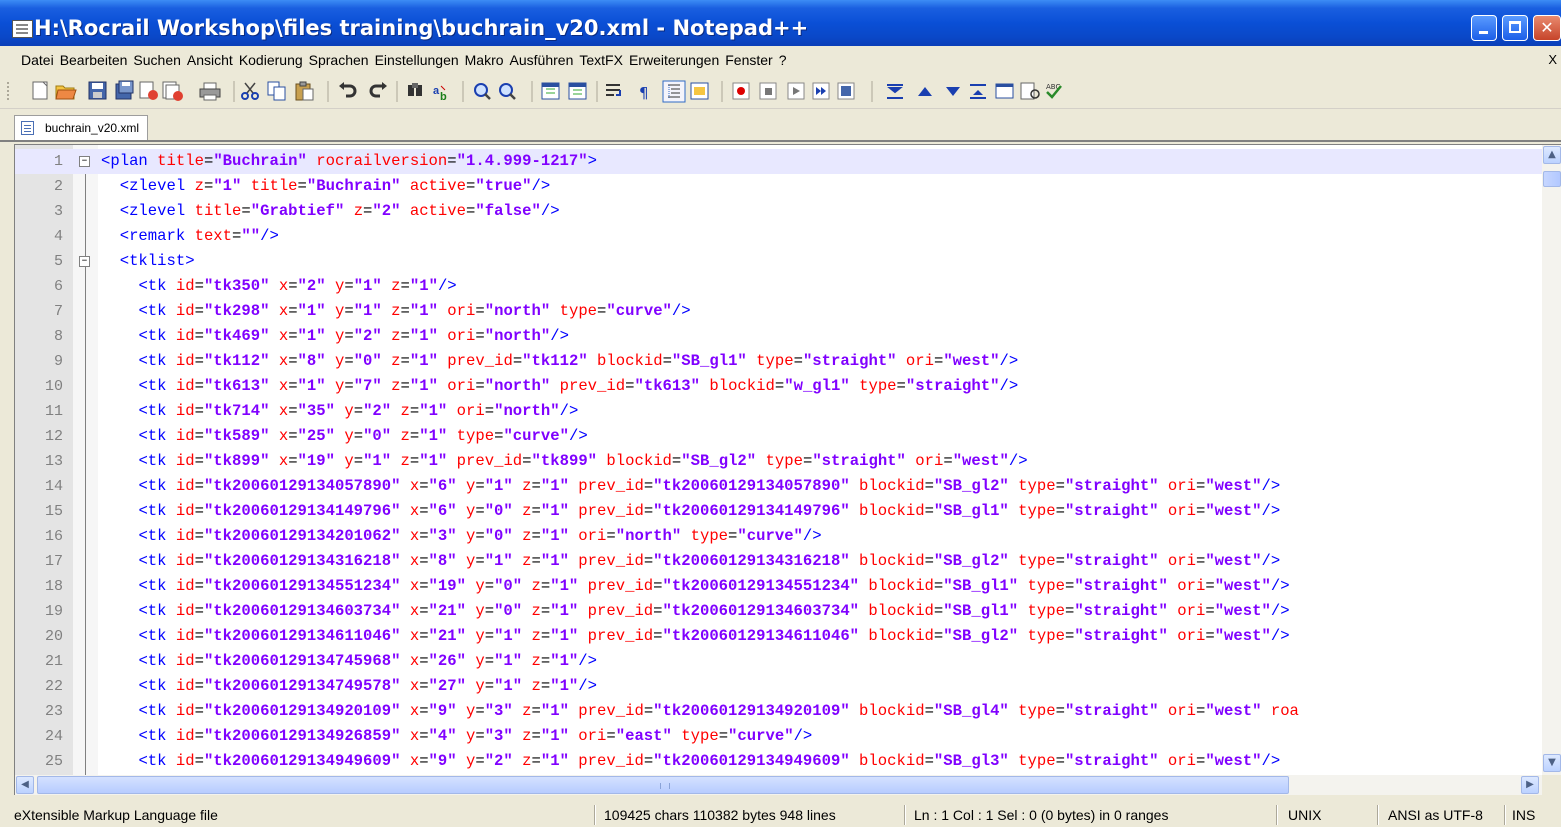 Image resolution: width=1561 pixels, height=827 pixels. What do you see at coordinates (925, 91) in the screenshot?
I see `up-arrow-icon` at bounding box center [925, 91].